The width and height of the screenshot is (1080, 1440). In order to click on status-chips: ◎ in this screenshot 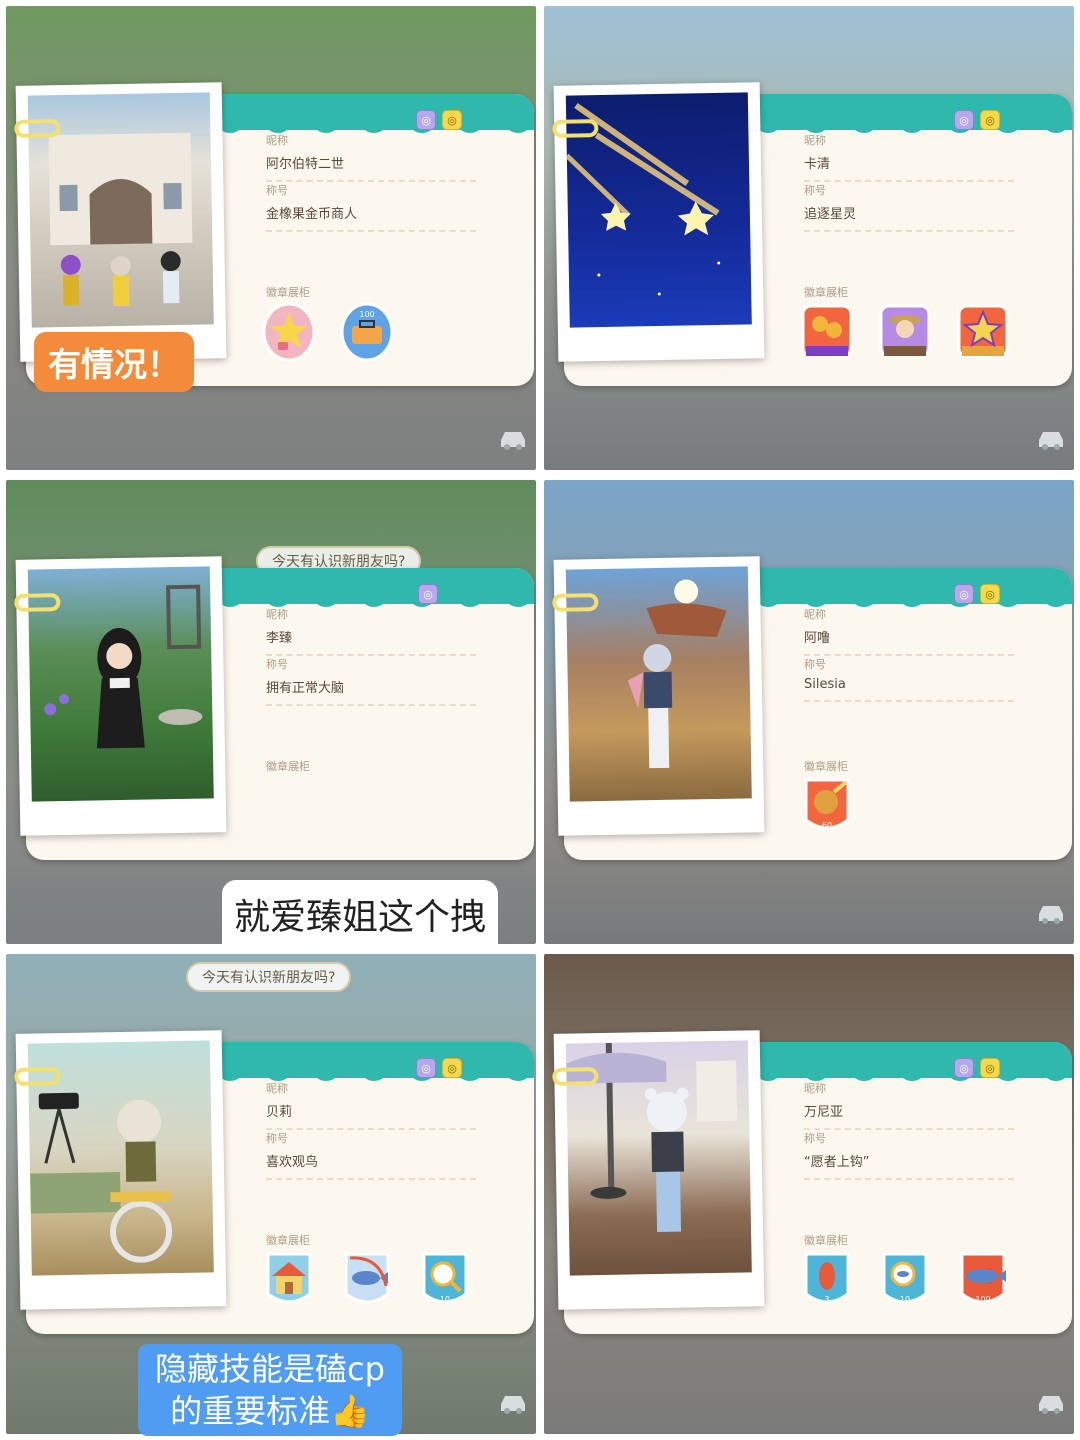, I will do `click(428, 594)`.